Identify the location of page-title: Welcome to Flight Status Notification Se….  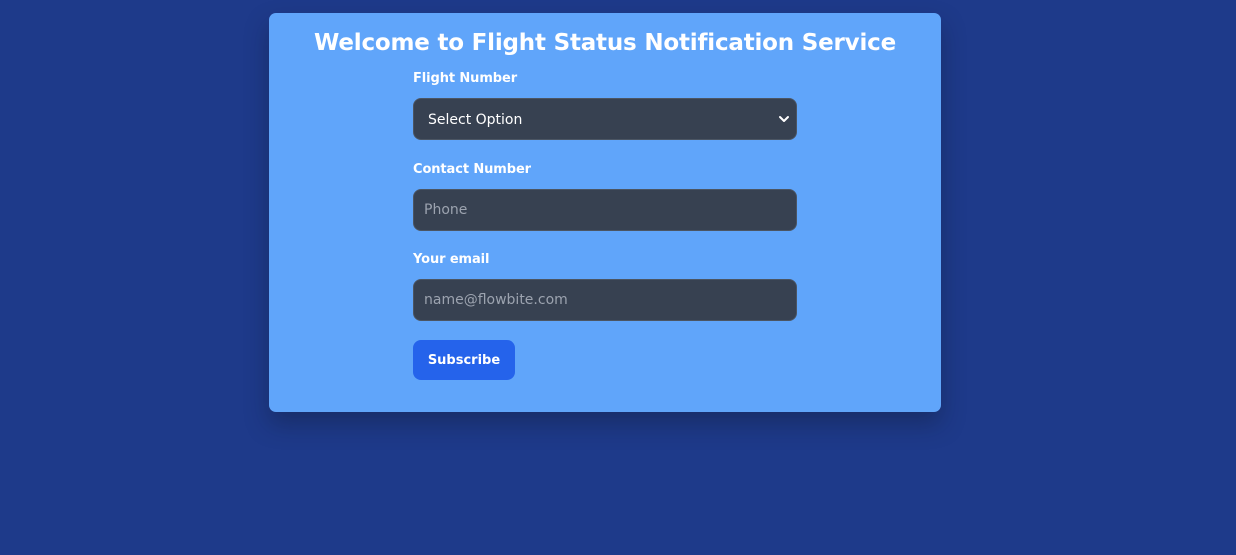
(605, 43).